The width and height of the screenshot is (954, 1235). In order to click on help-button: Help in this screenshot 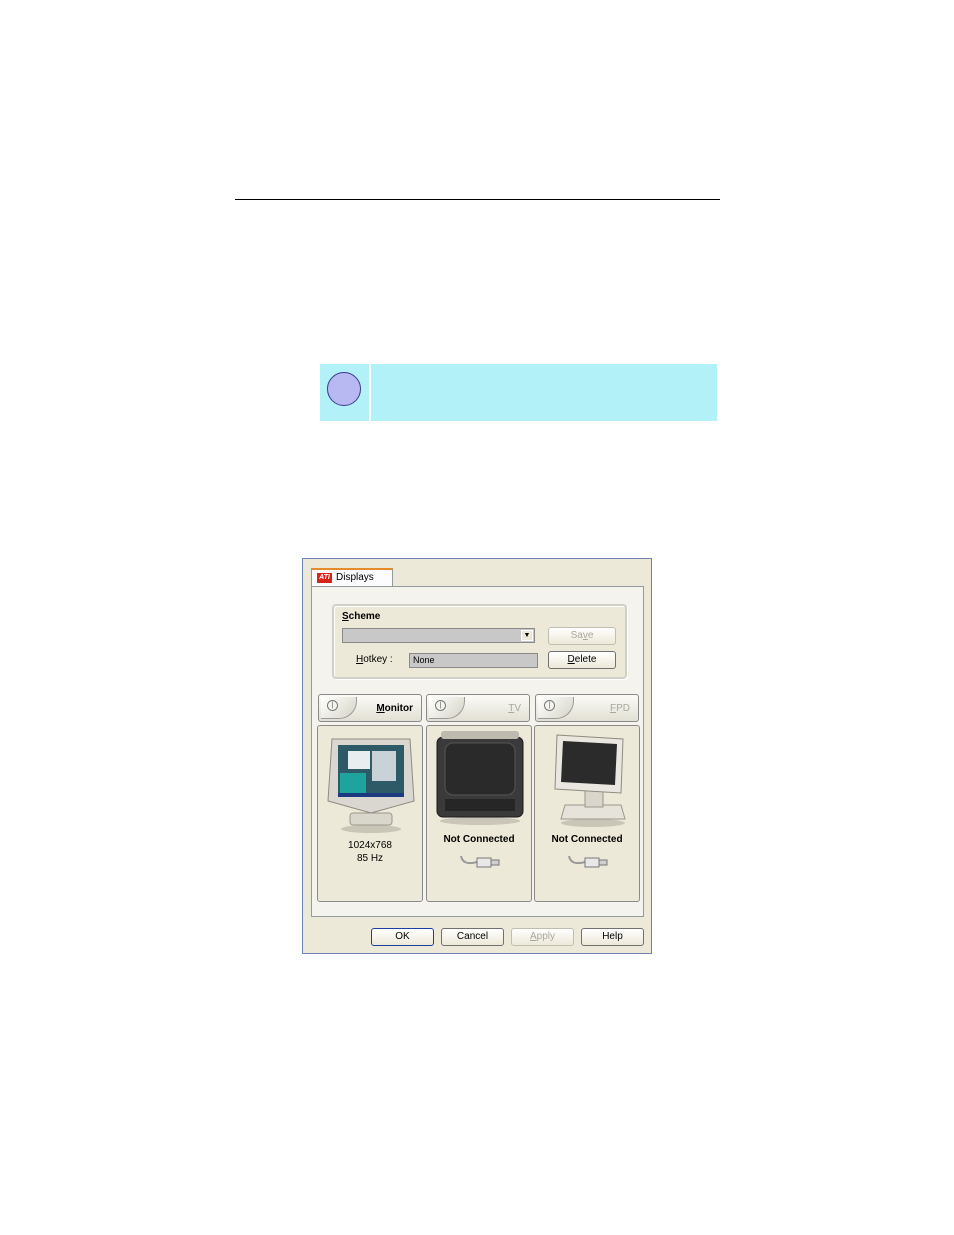, I will do `click(612, 937)`.